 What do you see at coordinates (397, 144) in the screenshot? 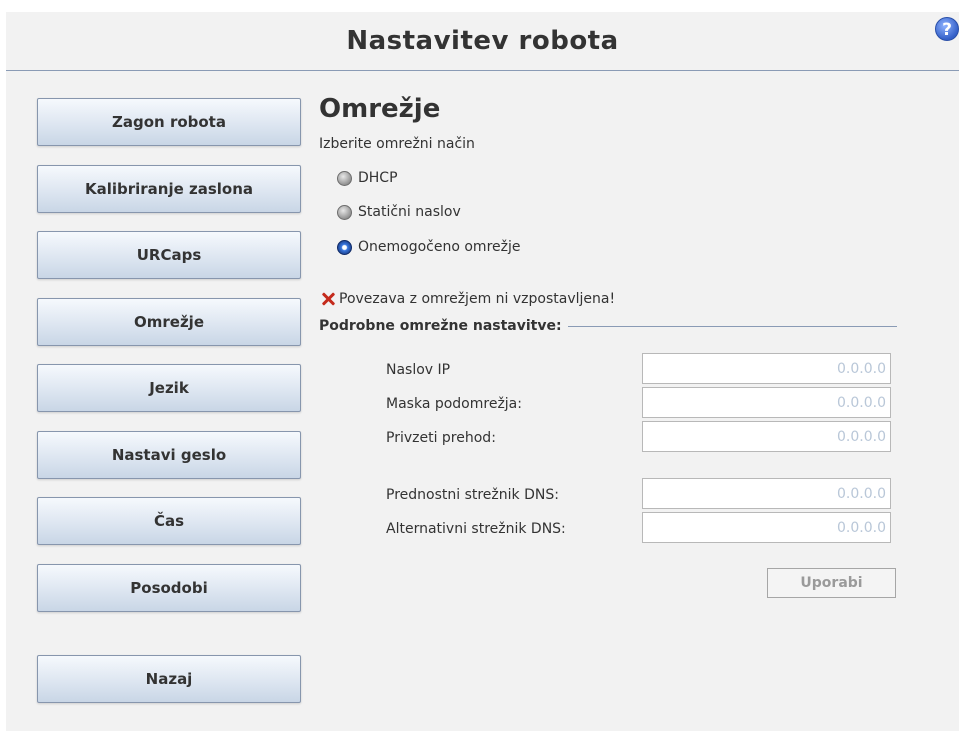
I see `mode-prompt: Izberite omrežni način` at bounding box center [397, 144].